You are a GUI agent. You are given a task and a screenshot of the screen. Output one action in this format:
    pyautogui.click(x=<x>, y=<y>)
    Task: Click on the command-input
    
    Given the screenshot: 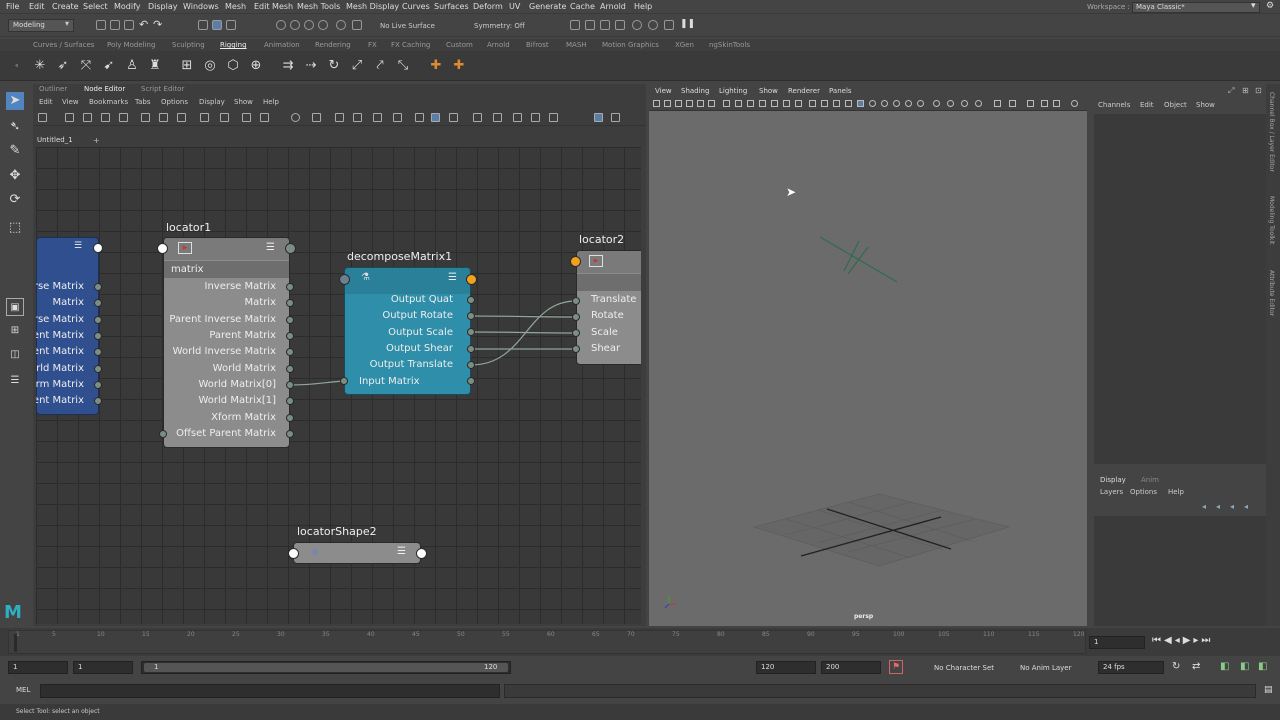 What is the action you would take?
    pyautogui.click(x=270, y=691)
    